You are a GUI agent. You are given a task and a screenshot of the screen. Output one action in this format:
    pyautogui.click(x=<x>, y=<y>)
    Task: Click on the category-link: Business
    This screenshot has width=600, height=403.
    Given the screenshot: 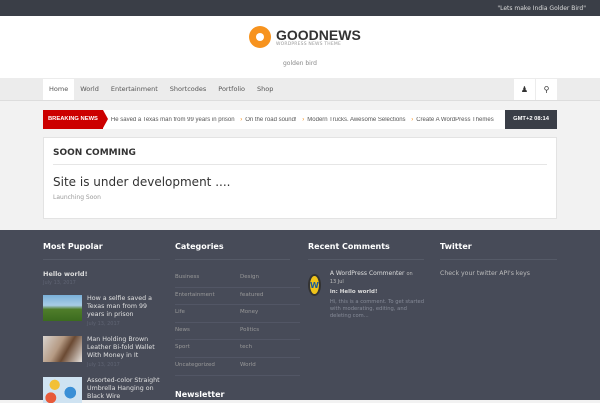 What is the action you would take?
    pyautogui.click(x=207, y=279)
    